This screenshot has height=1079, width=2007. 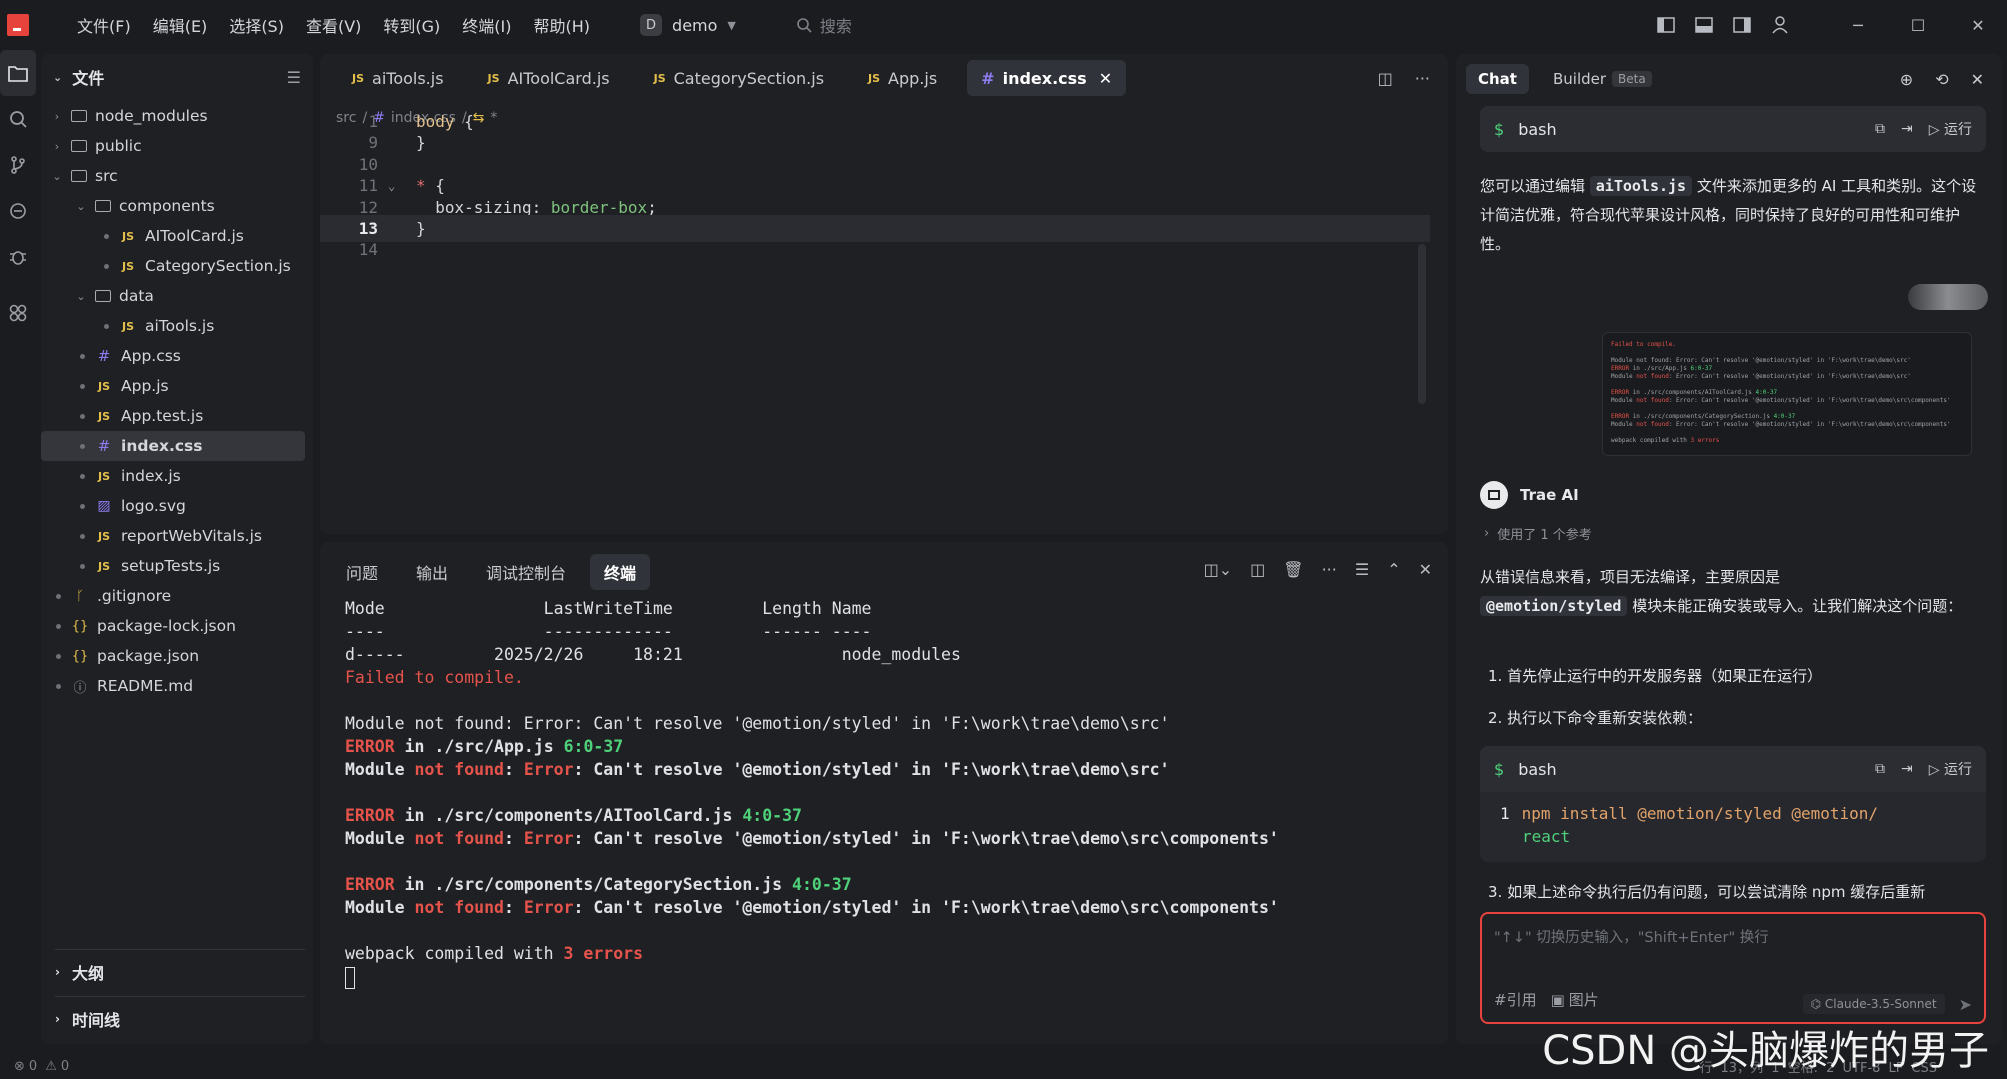 What do you see at coordinates (688, 25) in the screenshot?
I see `project-switcher: D demo ▼` at bounding box center [688, 25].